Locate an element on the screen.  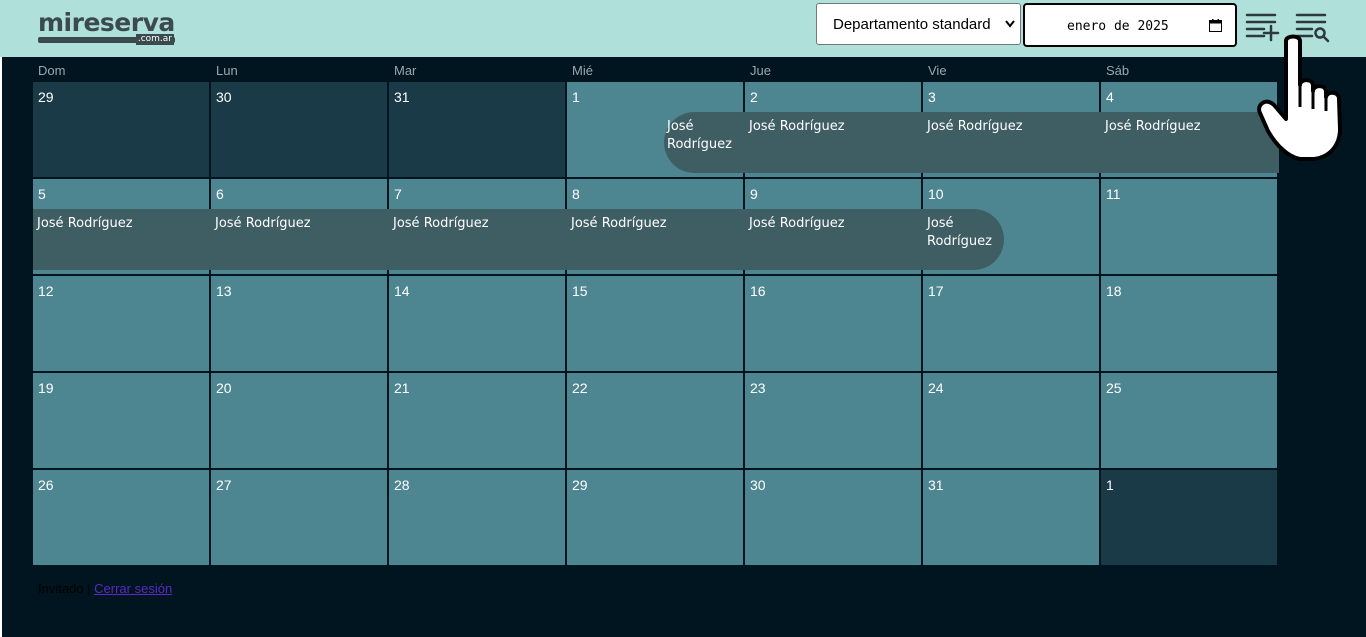
logo-domain: .com.ar is located at coordinates (154, 39).